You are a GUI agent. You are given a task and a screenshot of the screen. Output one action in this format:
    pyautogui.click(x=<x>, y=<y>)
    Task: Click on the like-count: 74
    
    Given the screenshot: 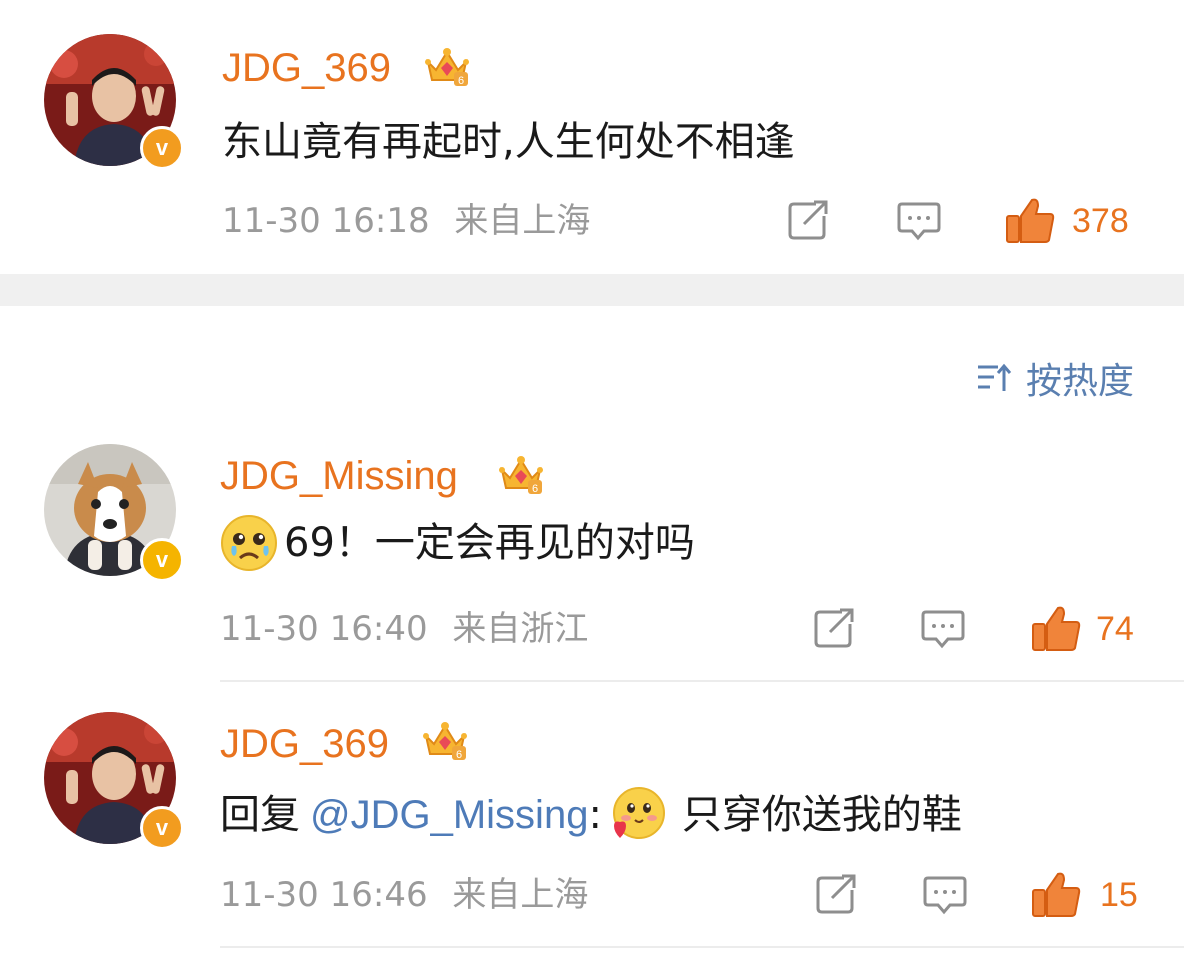 What is the action you would take?
    pyautogui.click(x=1115, y=629)
    